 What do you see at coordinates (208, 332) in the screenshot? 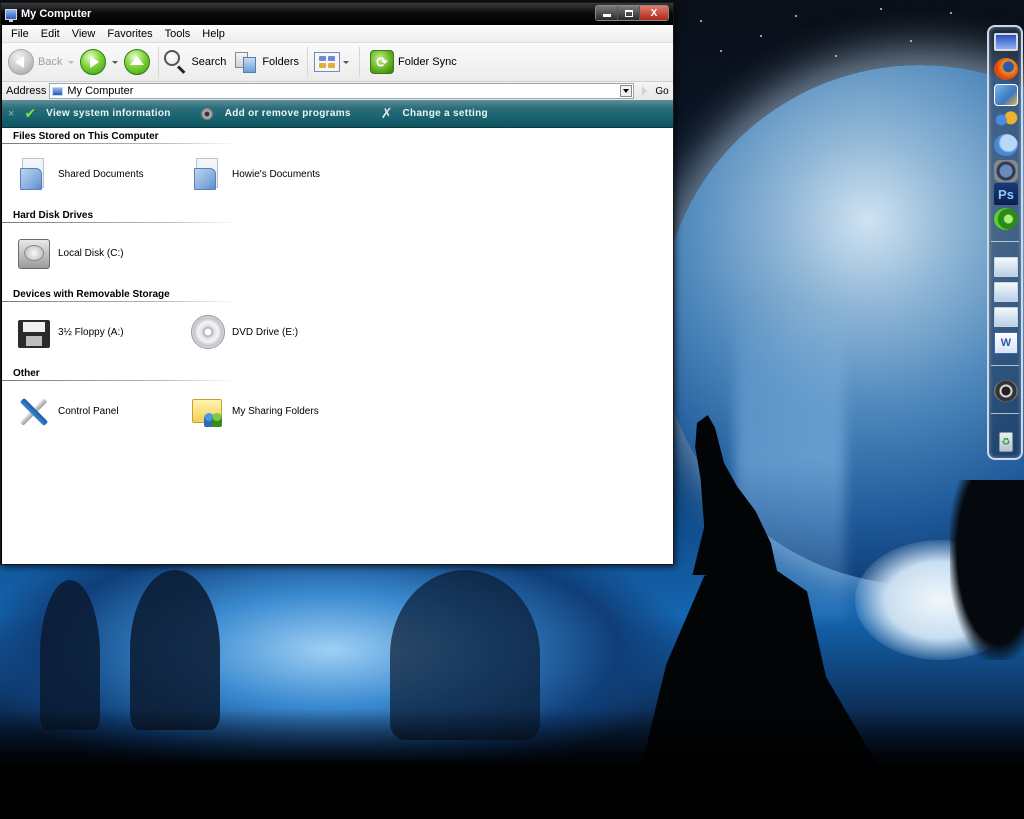
I see `dvd-drive-icon` at bounding box center [208, 332].